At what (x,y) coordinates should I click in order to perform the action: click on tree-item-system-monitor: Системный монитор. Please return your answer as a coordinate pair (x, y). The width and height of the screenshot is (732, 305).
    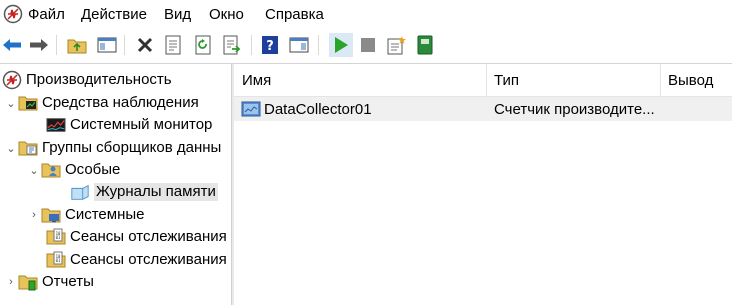
    Looking at the image, I should click on (129, 125).